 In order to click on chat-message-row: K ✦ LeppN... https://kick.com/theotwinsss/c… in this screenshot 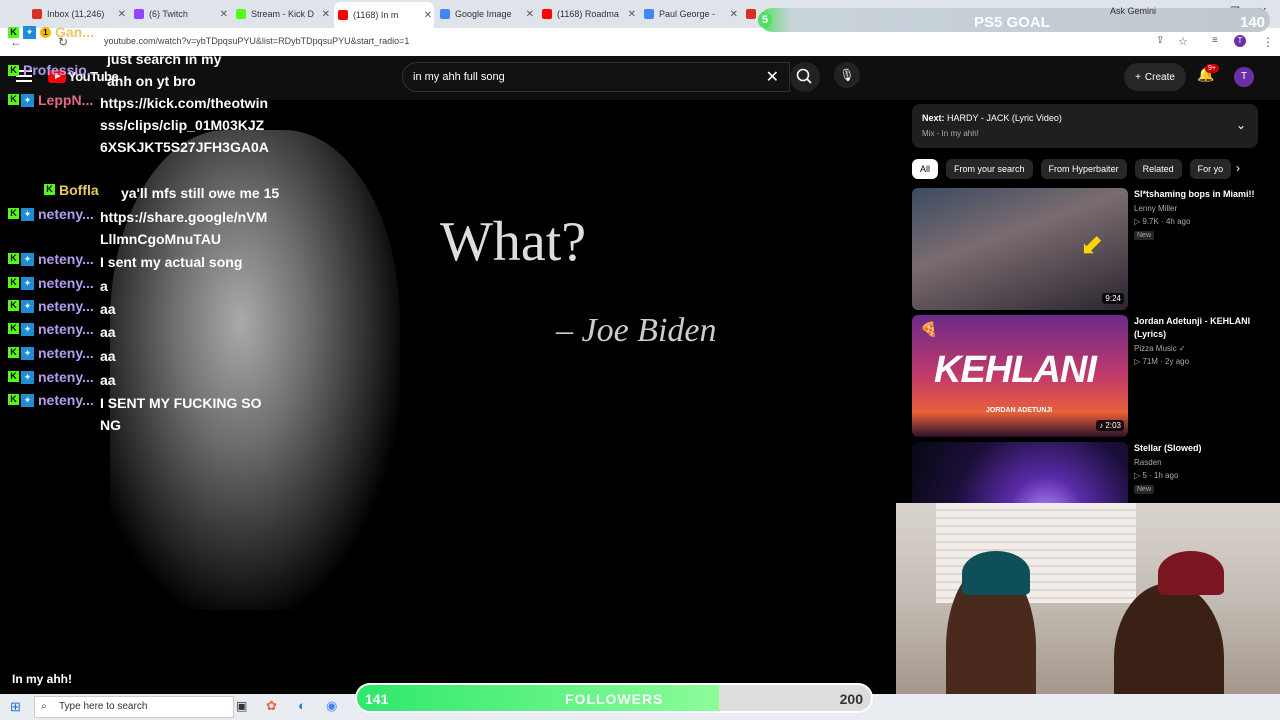, I will do `click(139, 125)`.